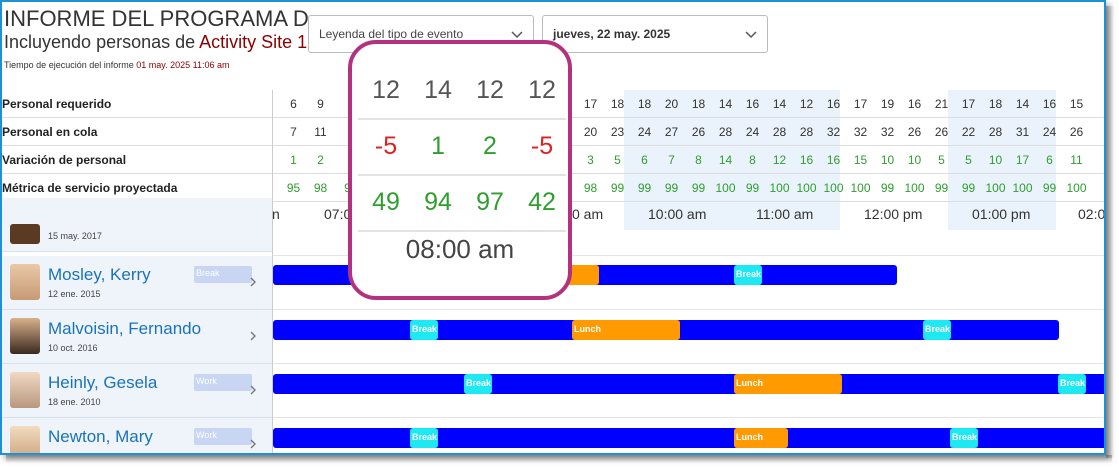 This screenshot has height=468, width=1119. I want to click on runtime-value: 01 may. 2025 11:06 am, so click(183, 65).